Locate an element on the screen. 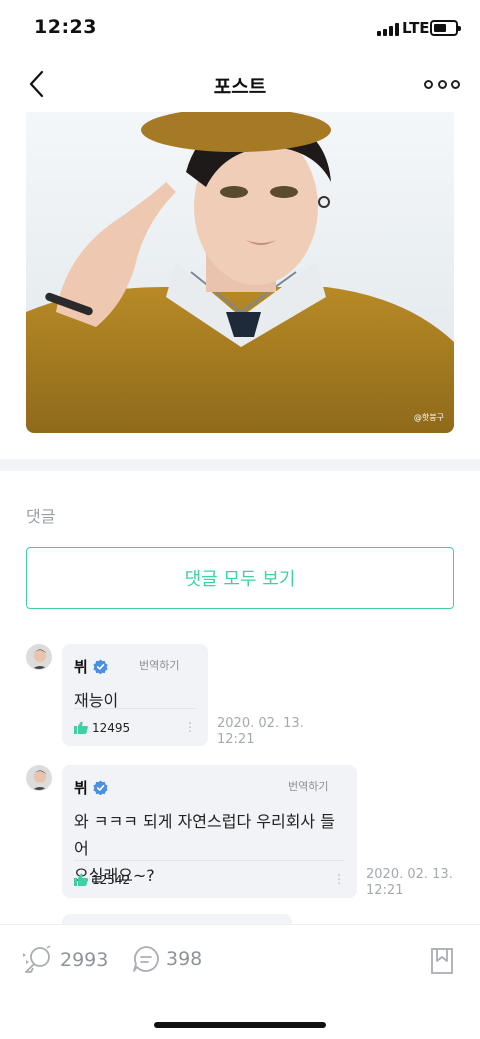 The height and width of the screenshot is (1039, 480). more-options-button is located at coordinates (442, 84).